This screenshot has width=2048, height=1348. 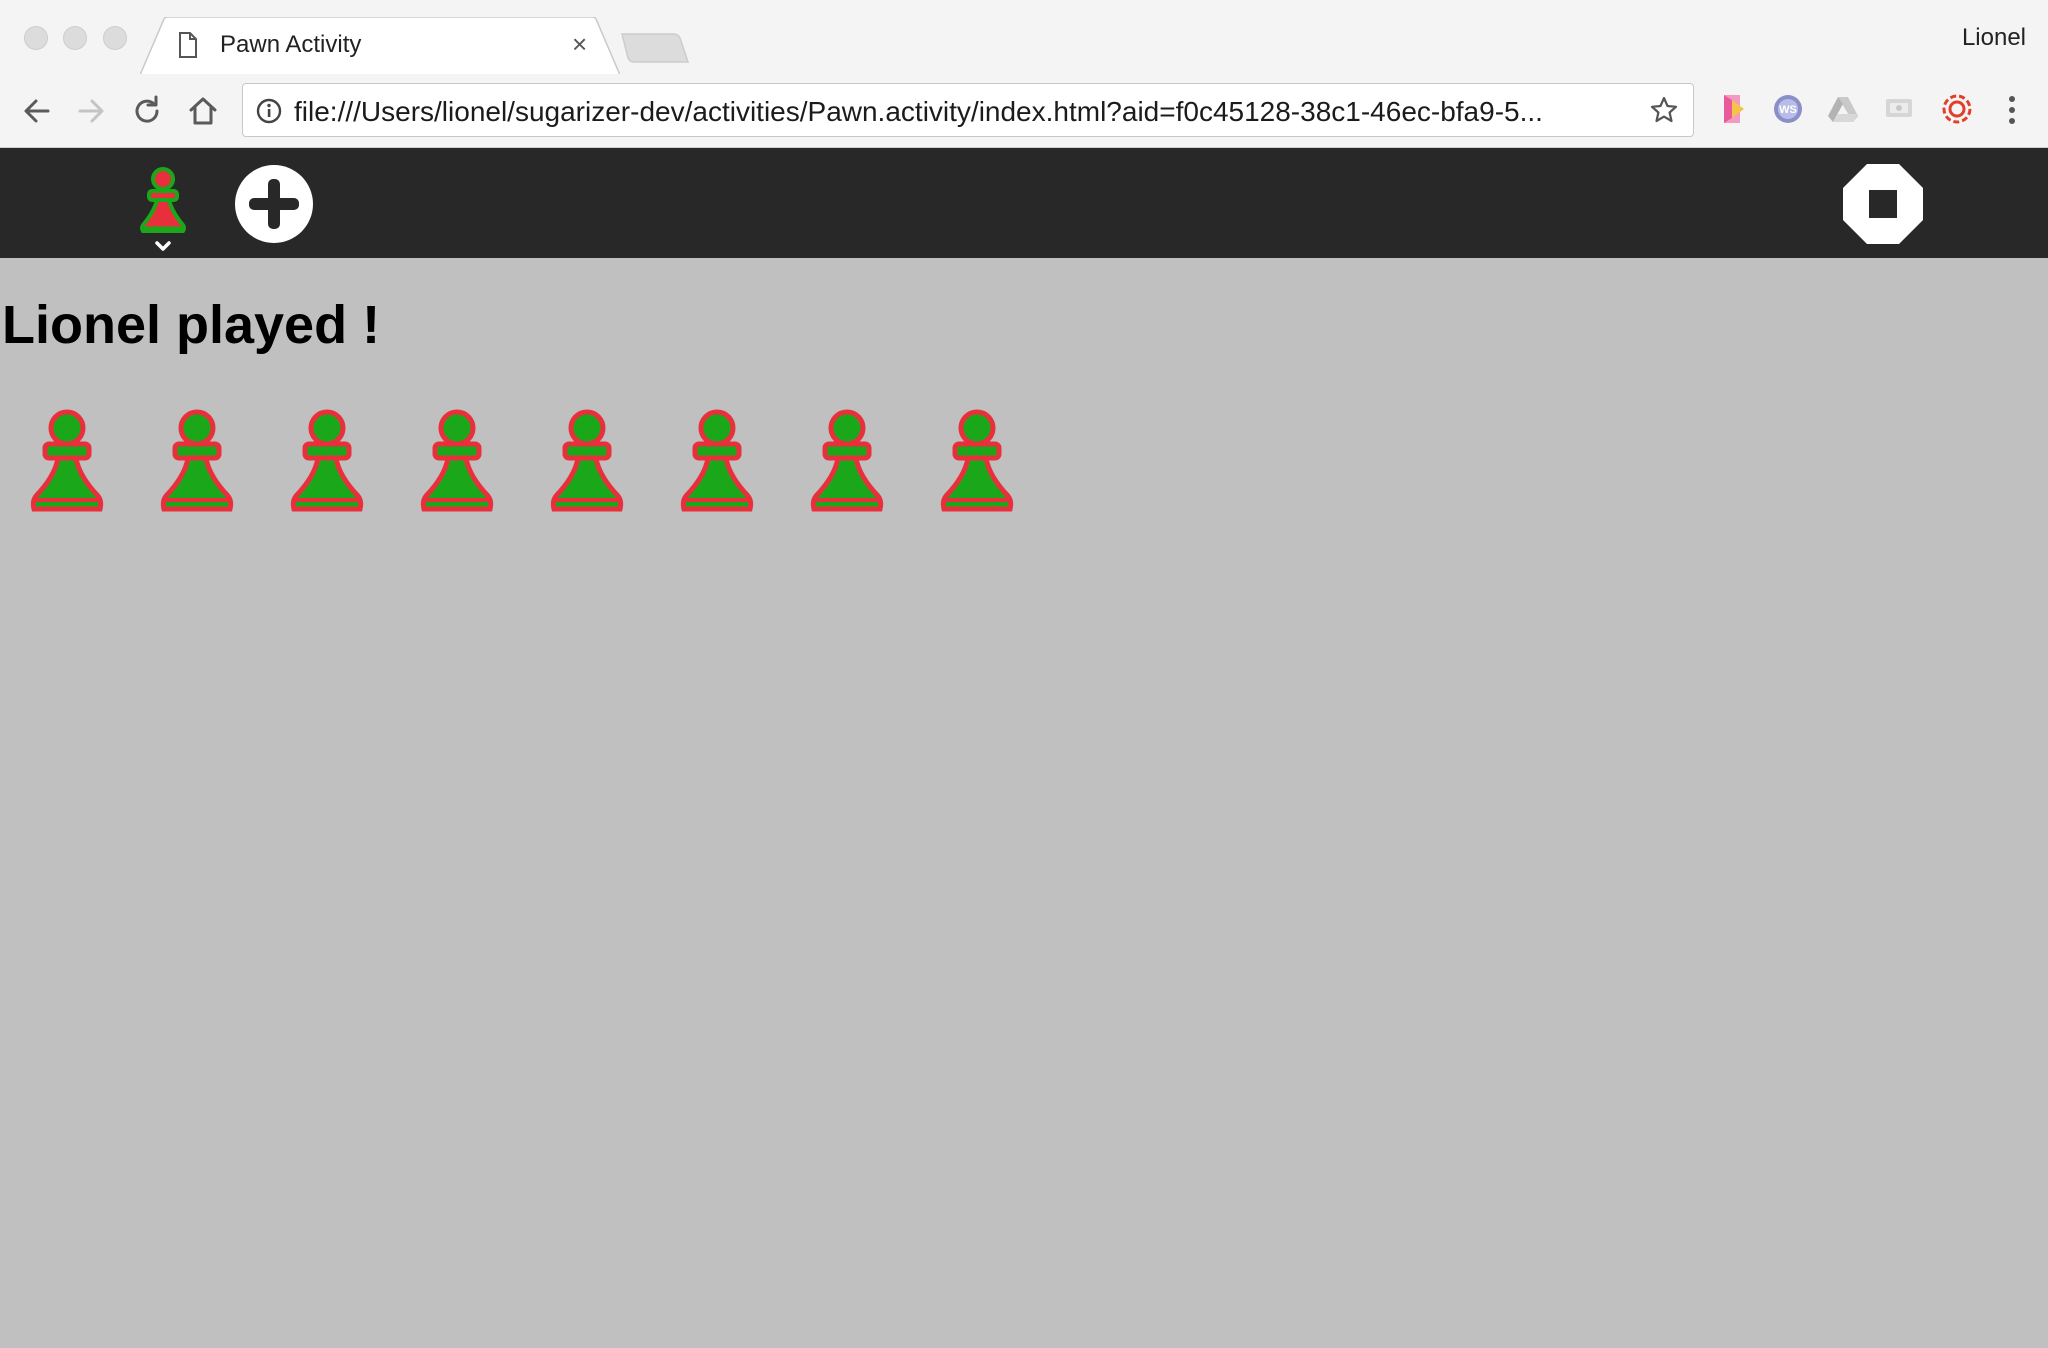 What do you see at coordinates (37, 111) in the screenshot?
I see `back-arrow-icon` at bounding box center [37, 111].